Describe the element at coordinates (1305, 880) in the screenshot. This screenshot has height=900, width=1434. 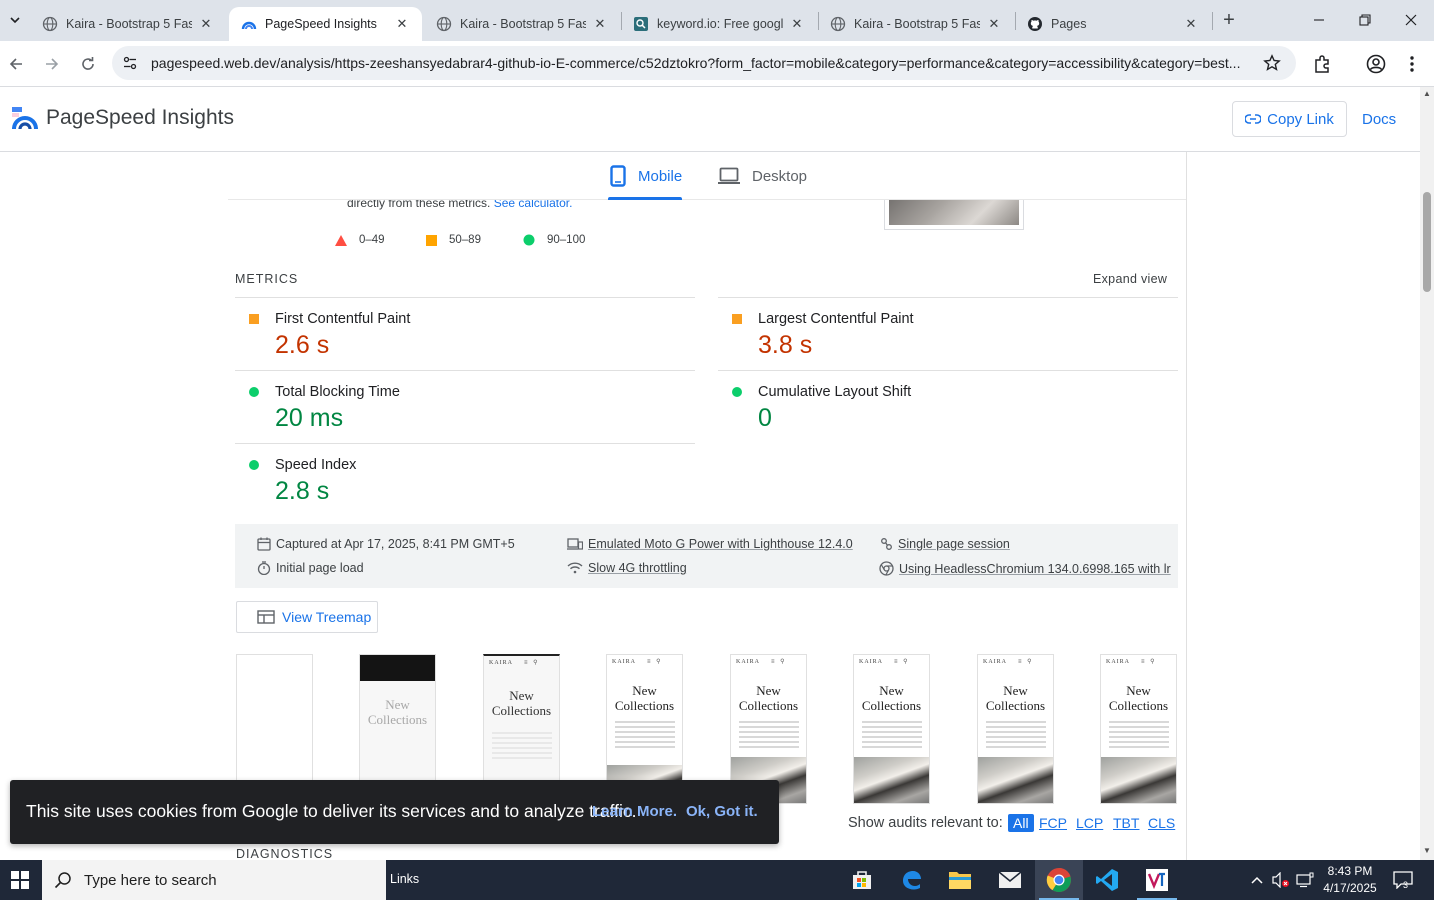
I see `network-icon` at that location.